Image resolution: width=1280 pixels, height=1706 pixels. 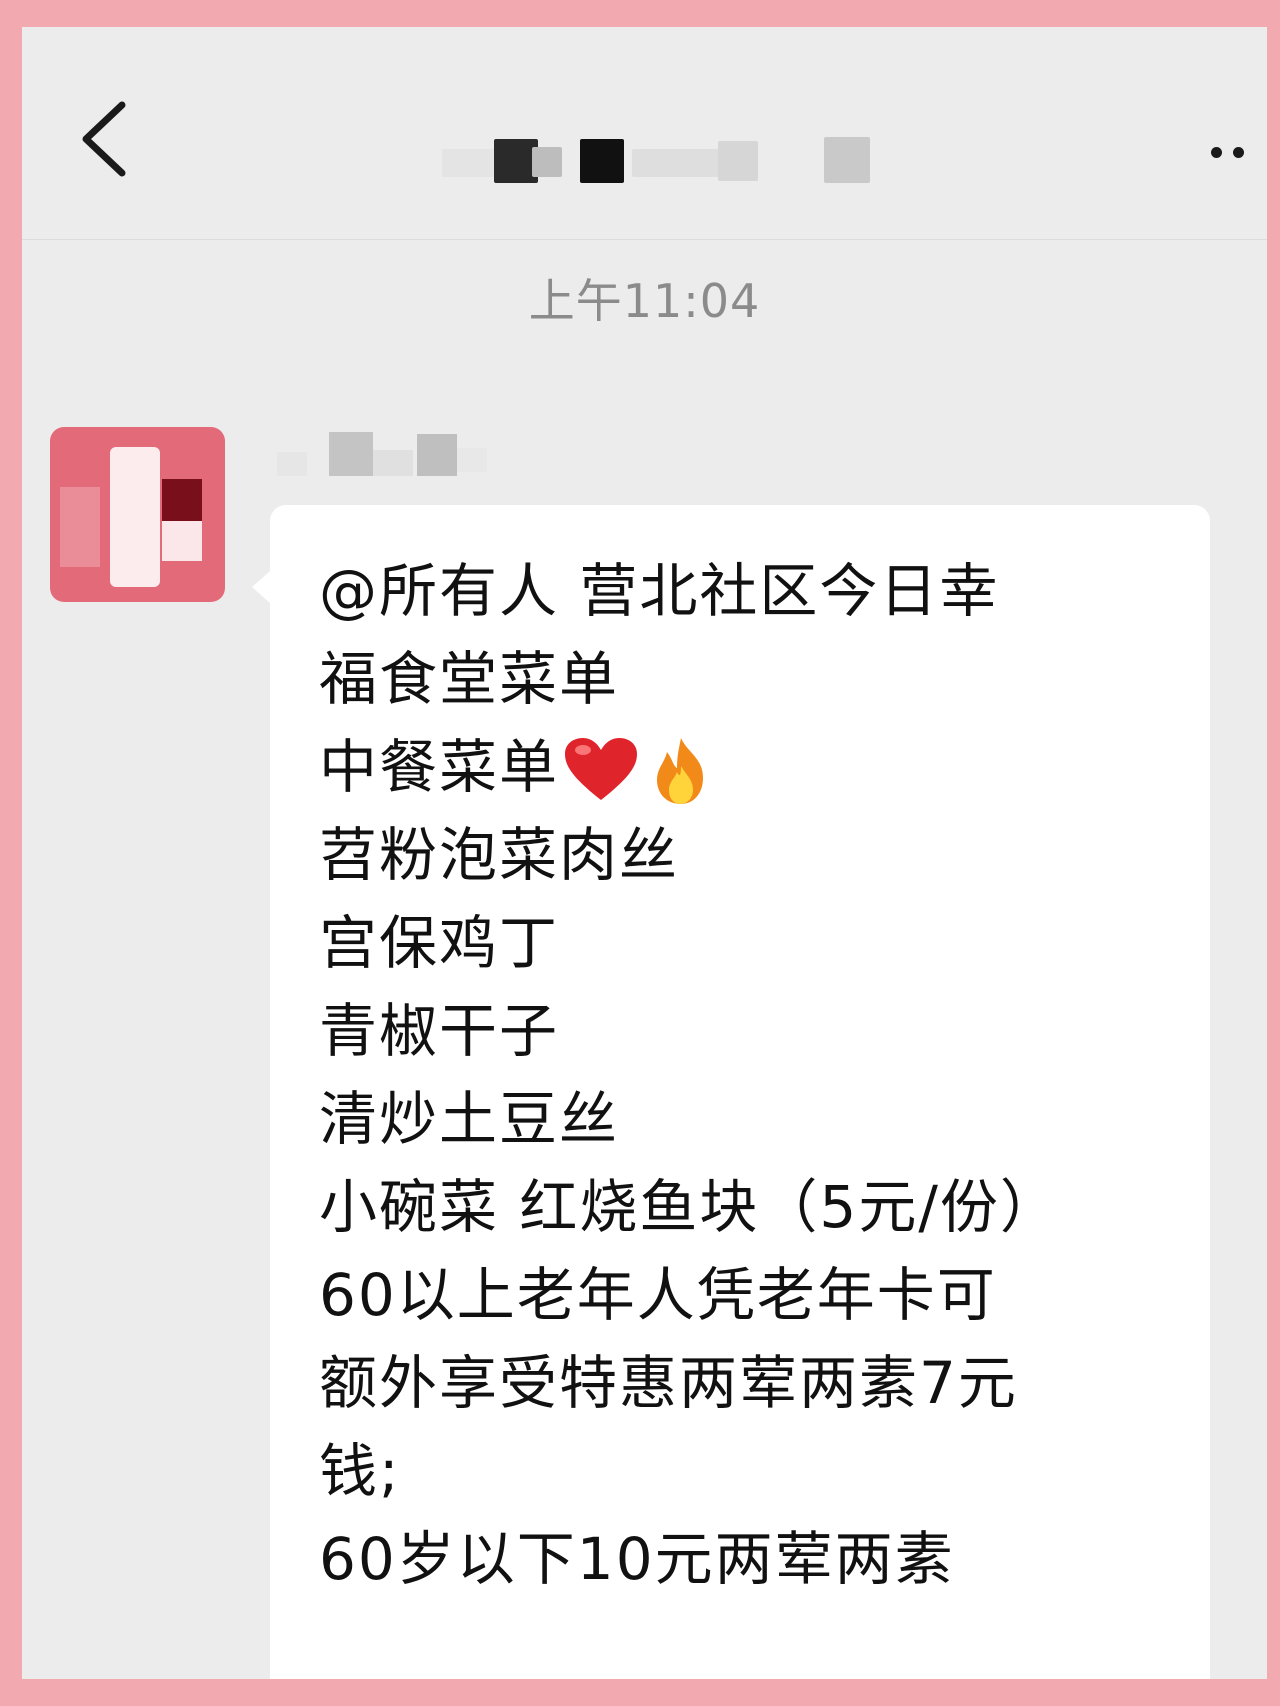 I want to click on message-line-with-emoji: 中餐菜单, so click(x=519, y=767).